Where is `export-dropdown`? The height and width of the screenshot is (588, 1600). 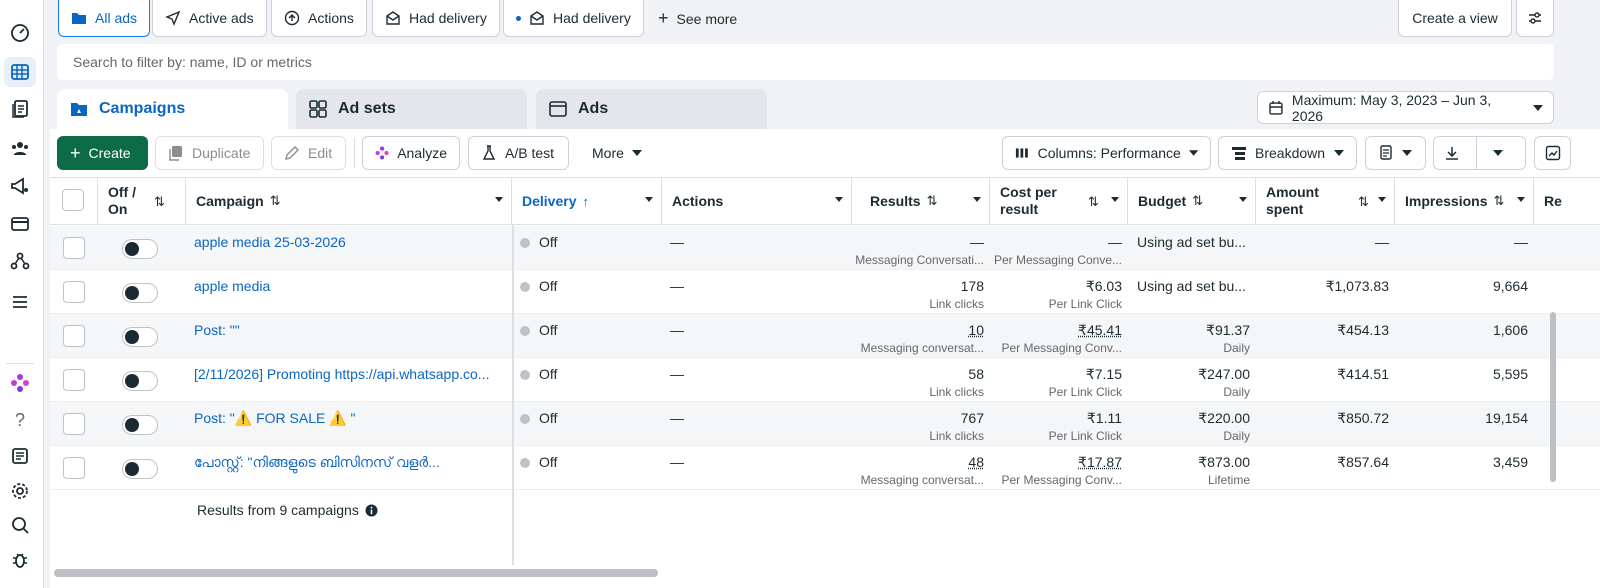
export-dropdown is located at coordinates (1479, 153).